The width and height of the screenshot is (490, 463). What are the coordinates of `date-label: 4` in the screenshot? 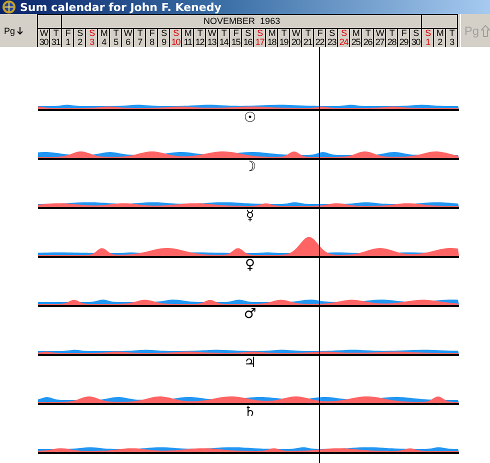 It's located at (104, 42).